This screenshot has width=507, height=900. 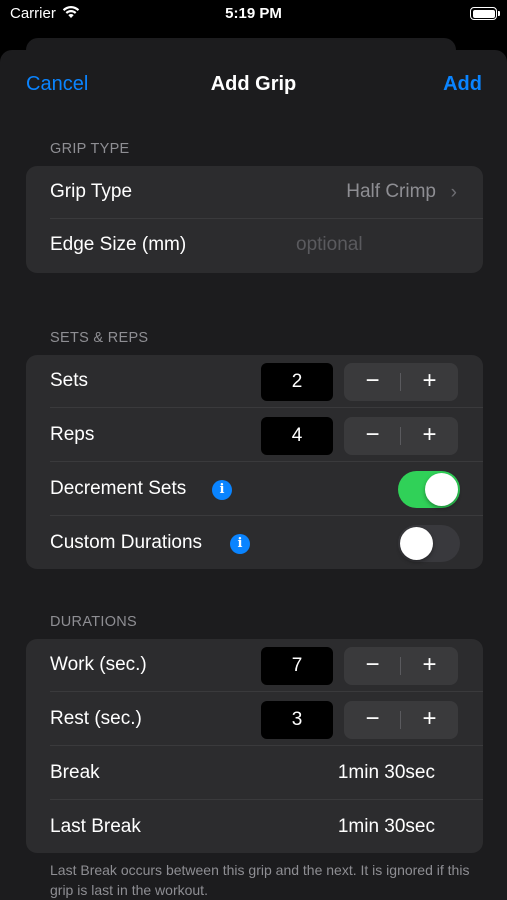 What do you see at coordinates (254, 246) in the screenshot?
I see `edge-size-row: Edge Size (mm) optional` at bounding box center [254, 246].